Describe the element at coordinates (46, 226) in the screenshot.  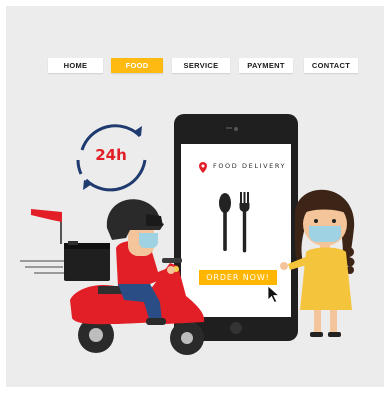
I see `flag-icon` at that location.